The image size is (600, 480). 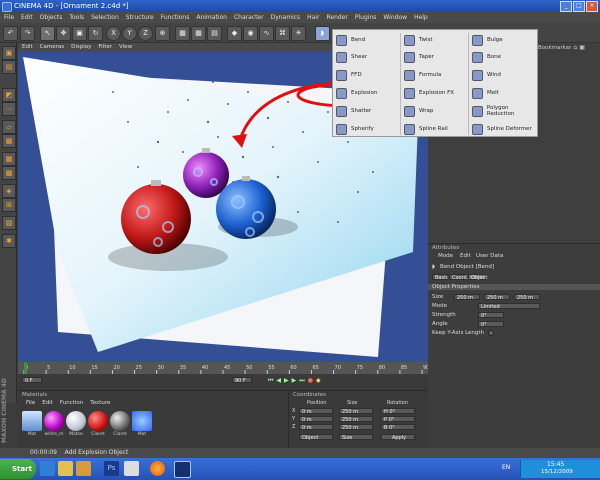 I want to click on menu-character: Character, so click(x=249, y=17).